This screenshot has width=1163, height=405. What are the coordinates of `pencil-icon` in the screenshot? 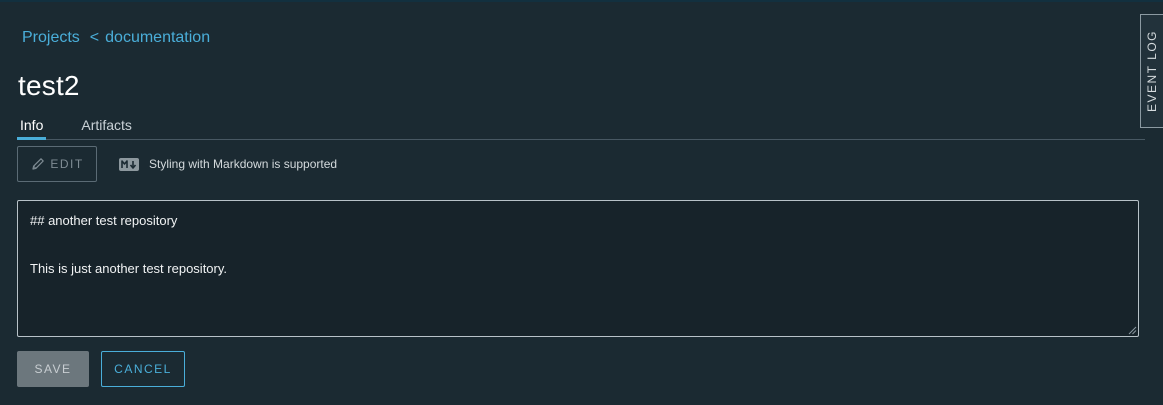 It's located at (38, 164).